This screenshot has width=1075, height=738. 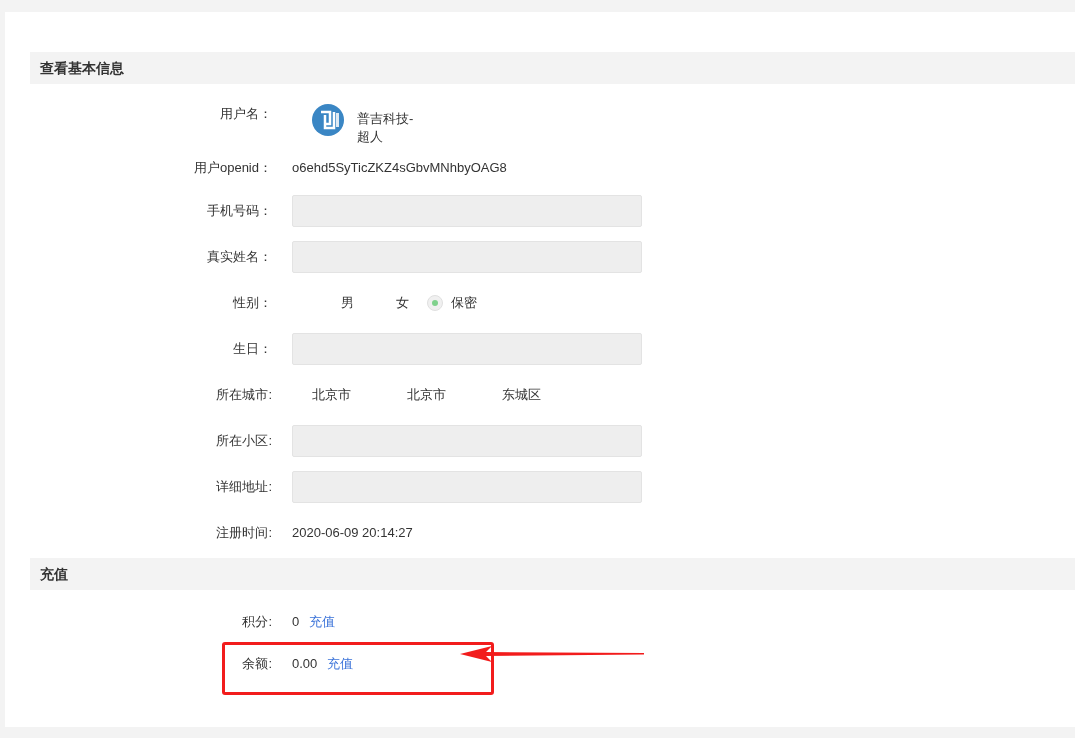 What do you see at coordinates (522, 395) in the screenshot?
I see `city-value: 东城区` at bounding box center [522, 395].